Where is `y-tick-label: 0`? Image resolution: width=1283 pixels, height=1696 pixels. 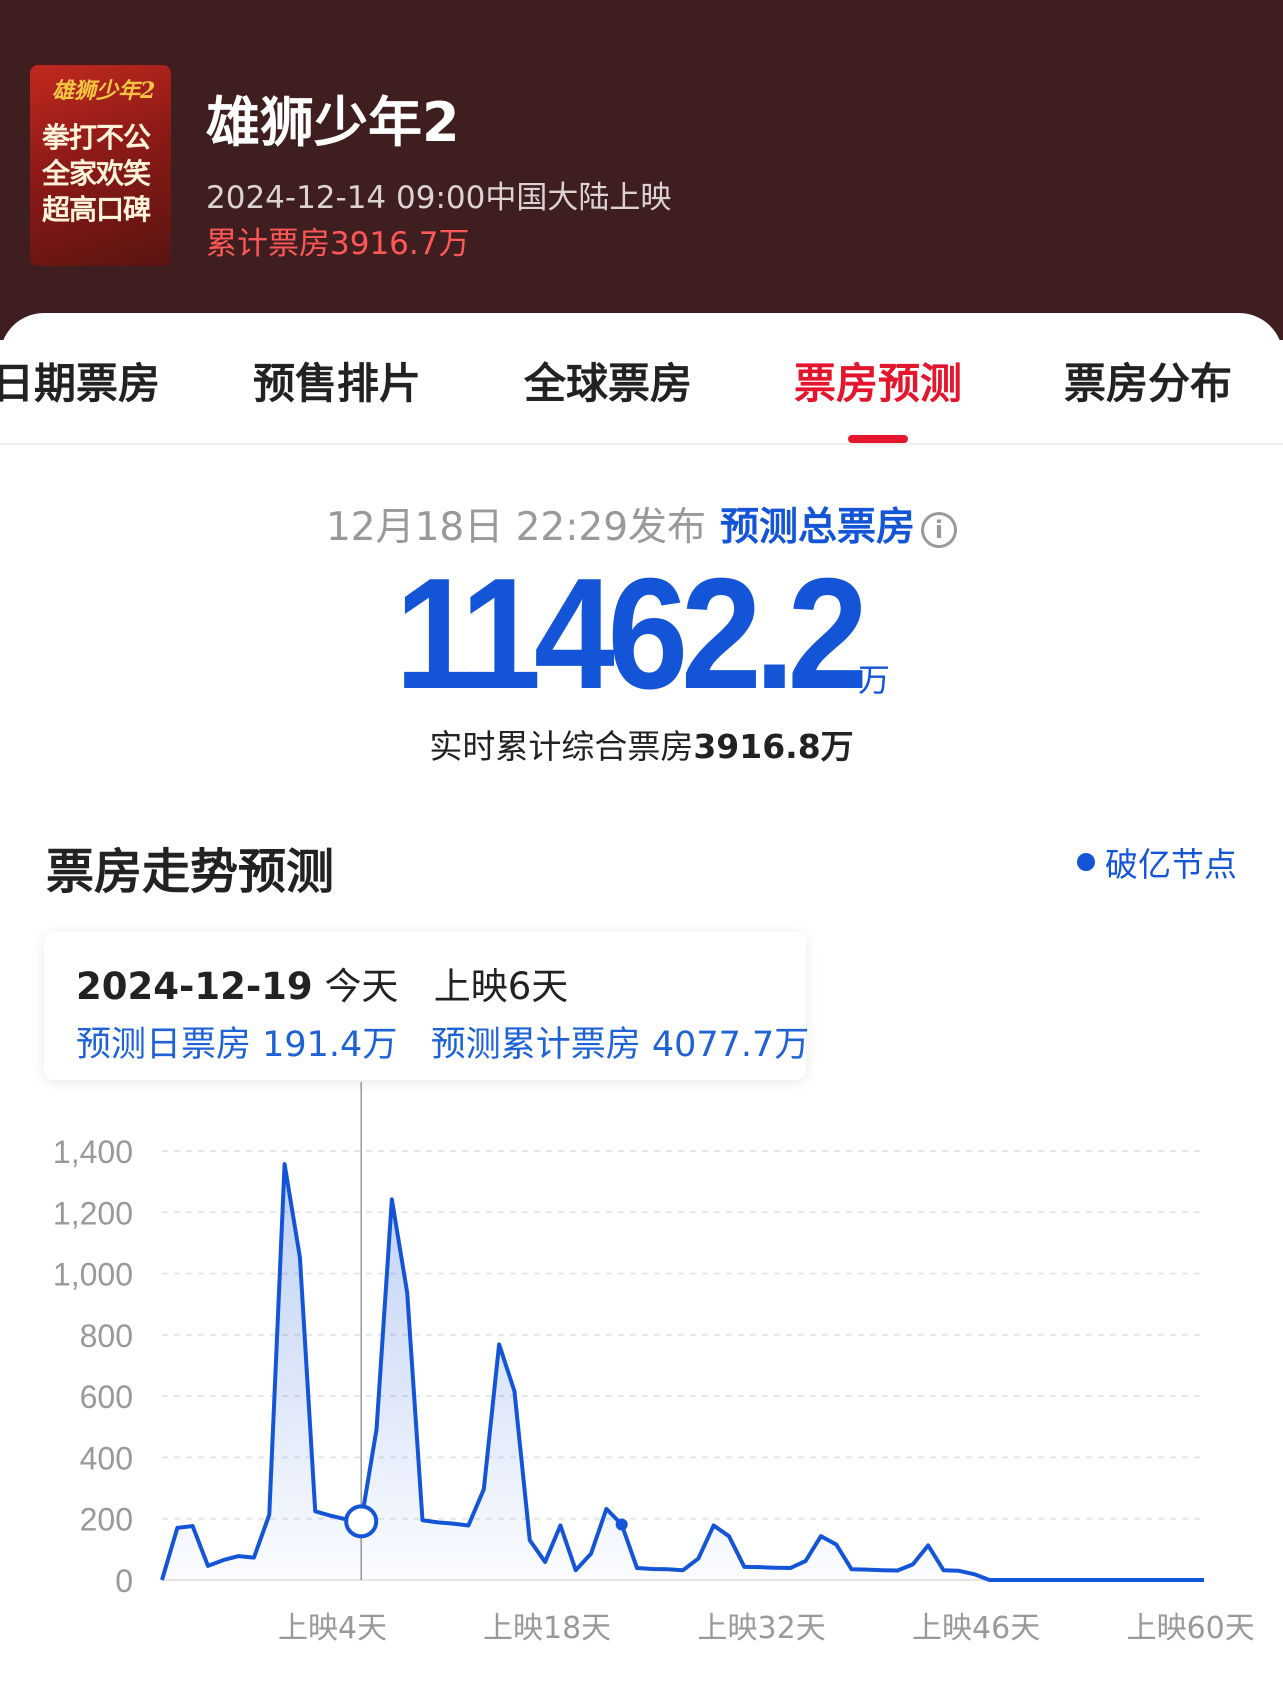
y-tick-label: 0 is located at coordinates (124, 1581).